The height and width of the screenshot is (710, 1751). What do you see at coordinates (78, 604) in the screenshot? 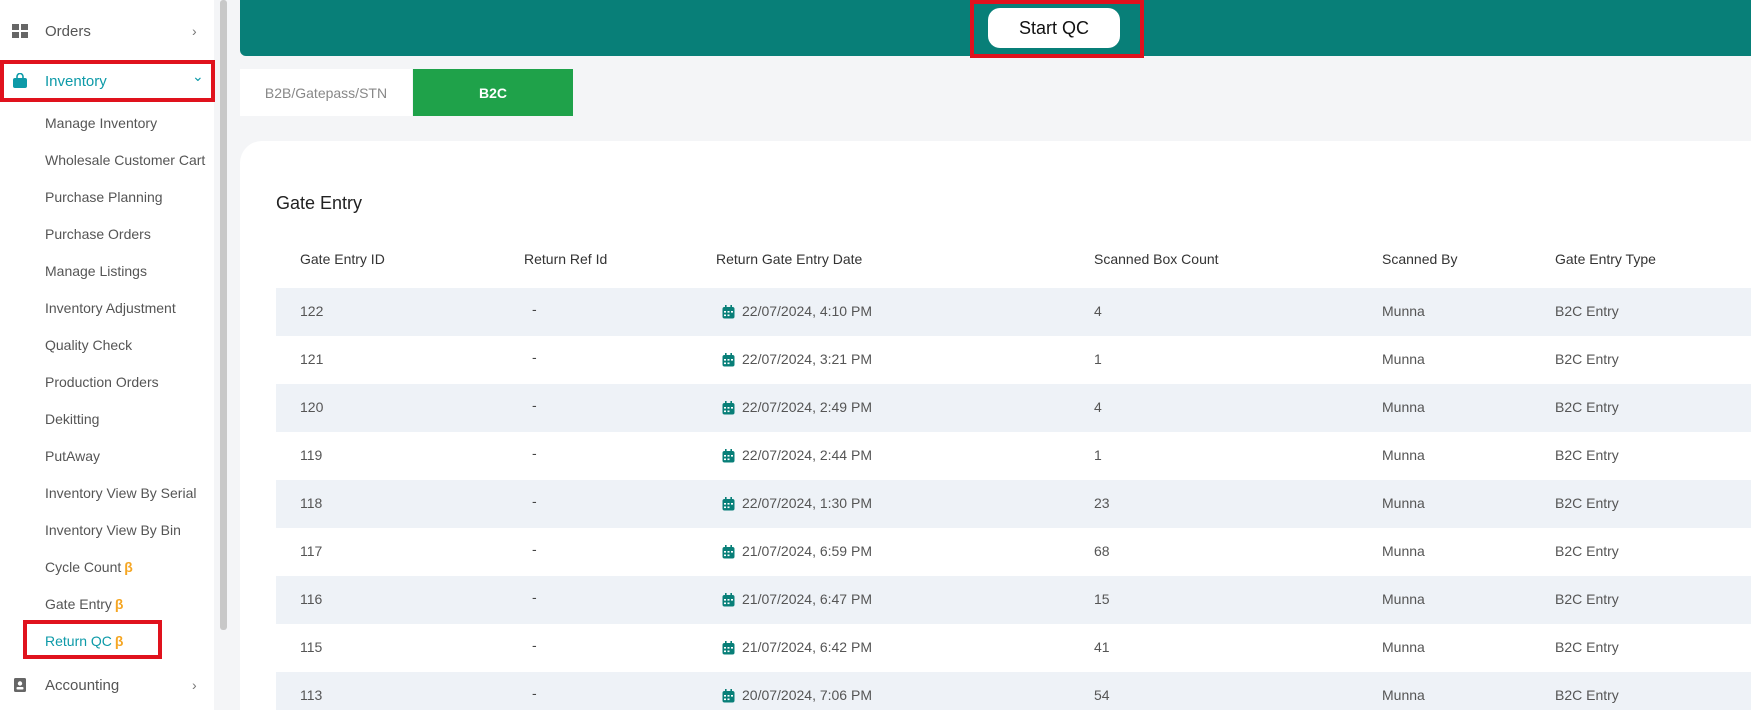
I see `sidebar-item-label: Gate Entry` at bounding box center [78, 604].